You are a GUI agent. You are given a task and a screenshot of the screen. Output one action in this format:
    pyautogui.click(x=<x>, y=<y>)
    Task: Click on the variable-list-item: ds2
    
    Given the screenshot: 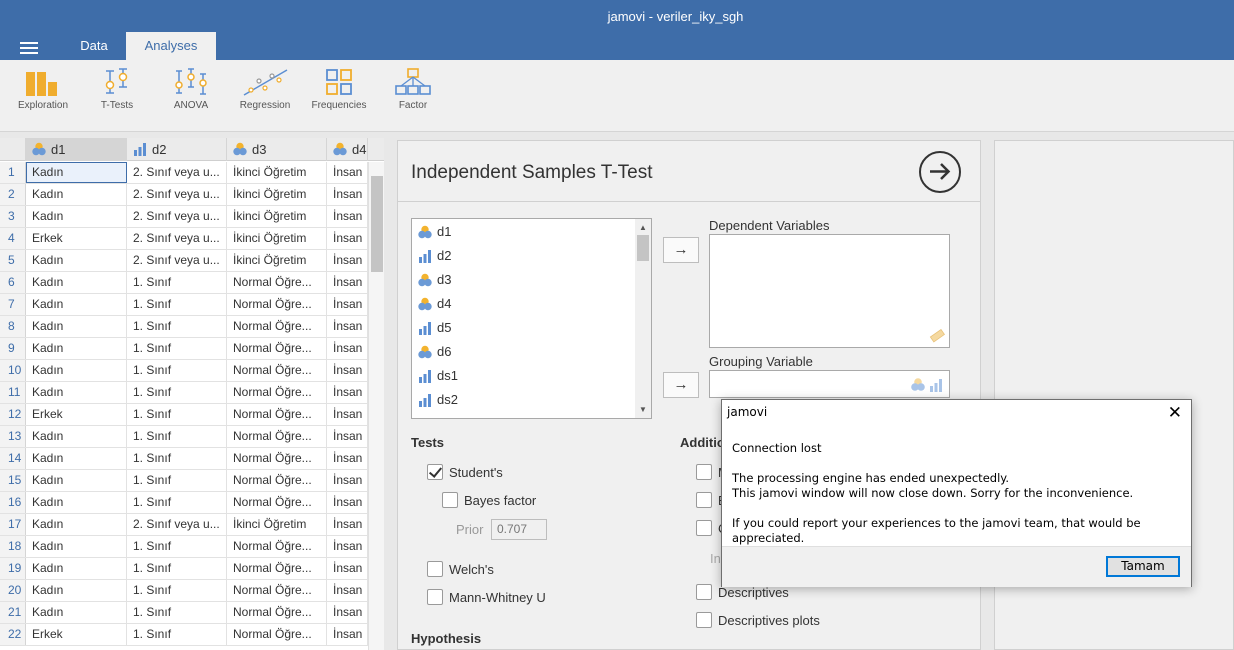 What is the action you would take?
    pyautogui.click(x=438, y=400)
    